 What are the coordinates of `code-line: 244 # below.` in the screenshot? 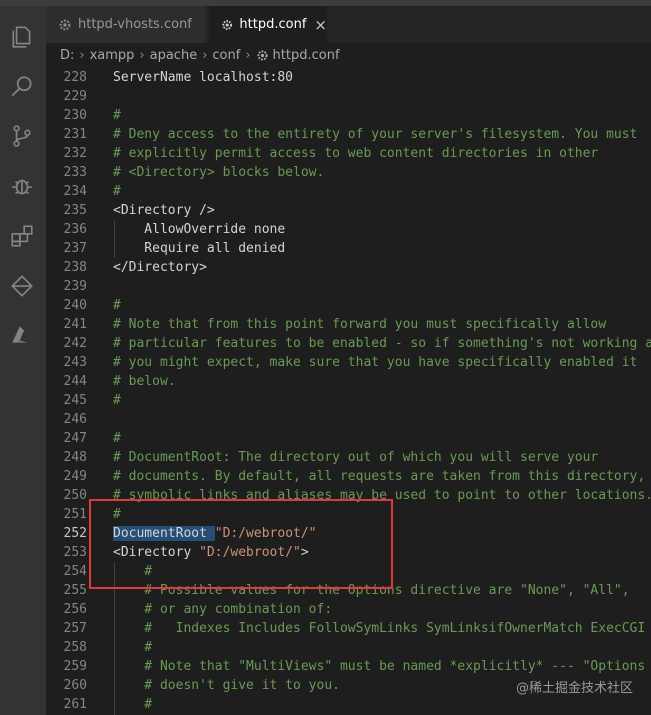 It's located at (348, 381).